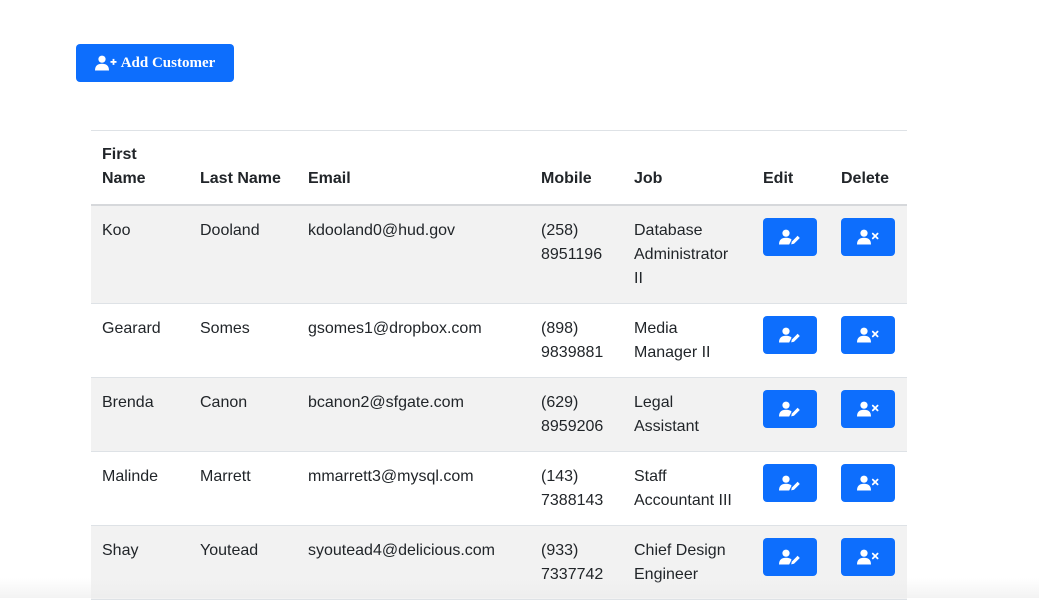 The image size is (1039, 600). Describe the element at coordinates (105, 63) in the screenshot. I see `user-plus-icon` at that location.